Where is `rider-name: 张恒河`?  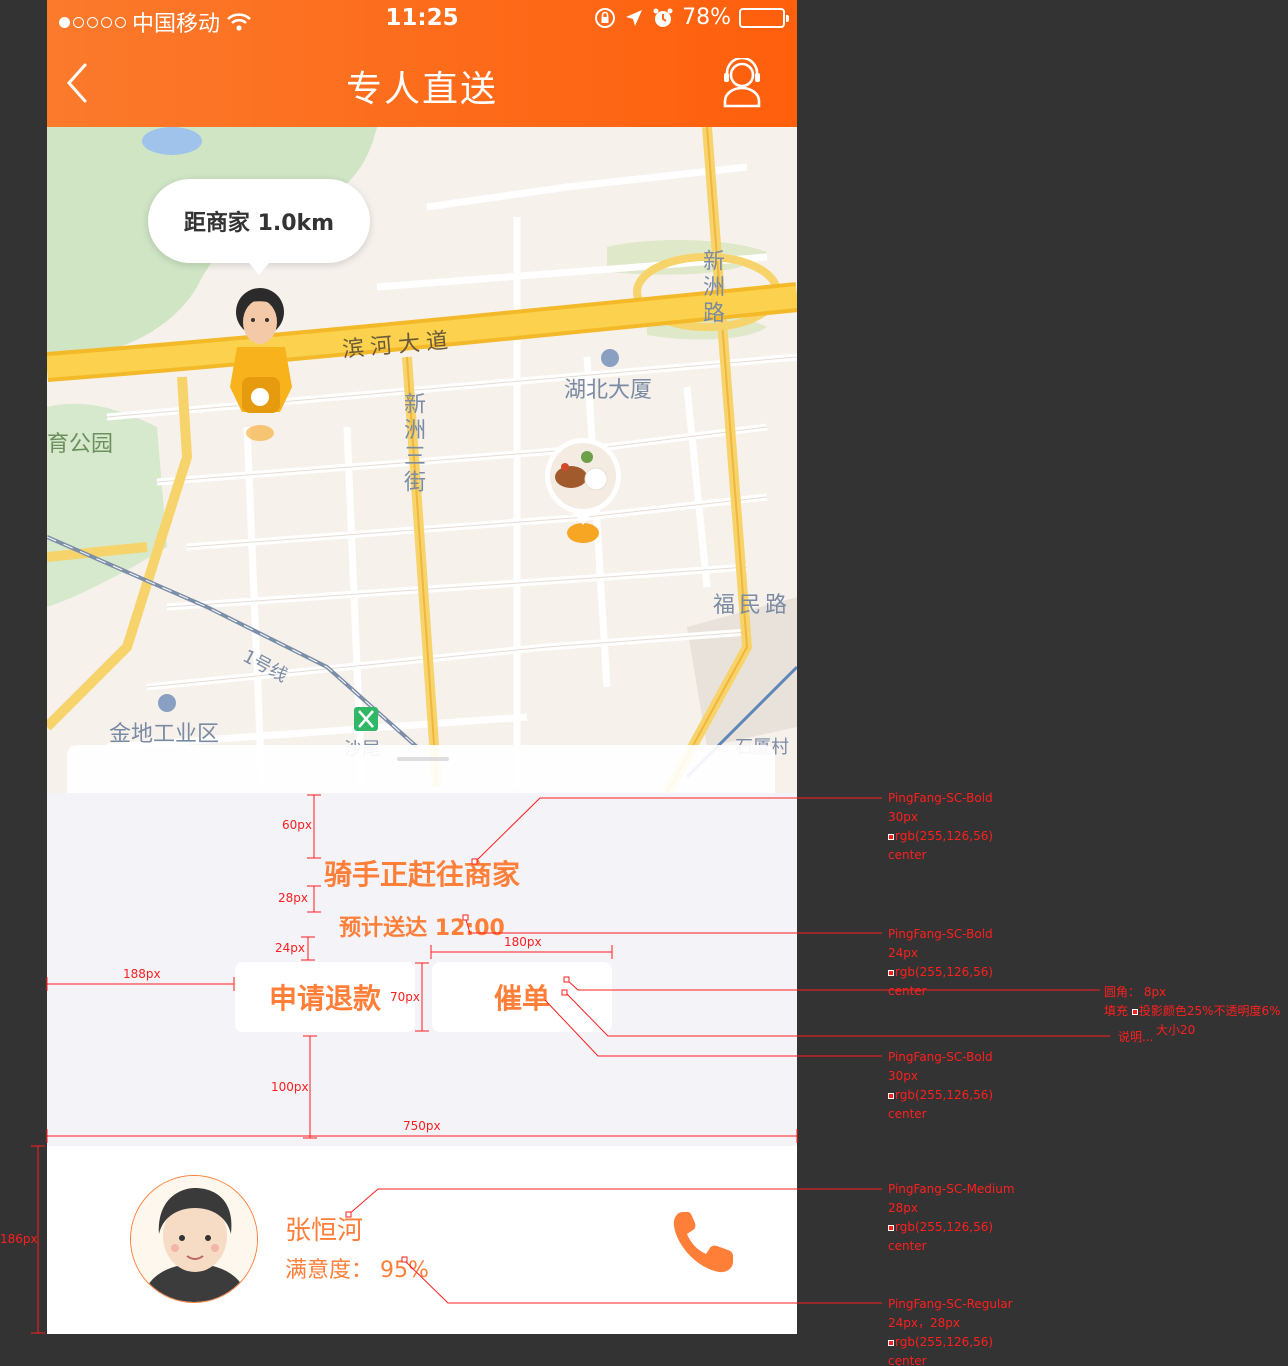 rider-name: 张恒河 is located at coordinates (324, 1231).